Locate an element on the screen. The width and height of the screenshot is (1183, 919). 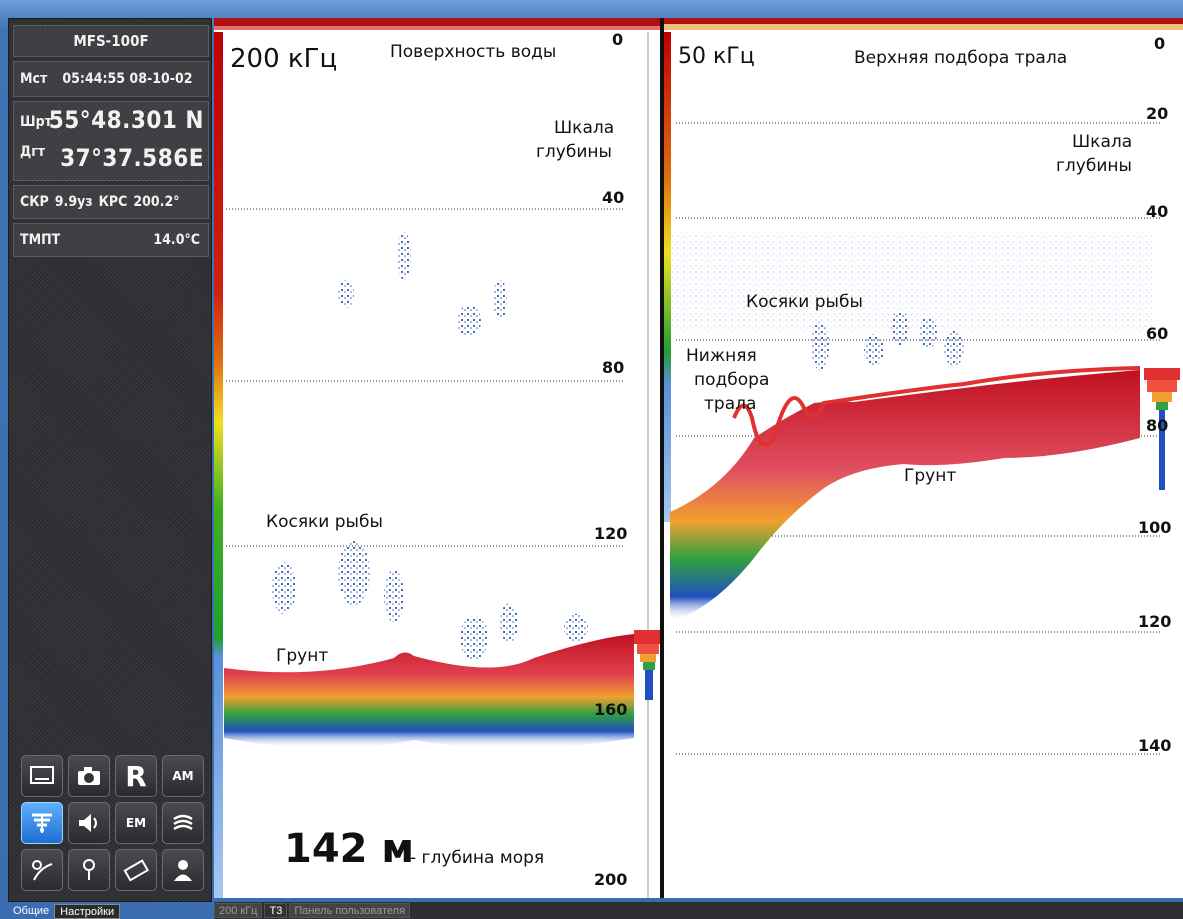
record-button: R is located at coordinates (136, 776).